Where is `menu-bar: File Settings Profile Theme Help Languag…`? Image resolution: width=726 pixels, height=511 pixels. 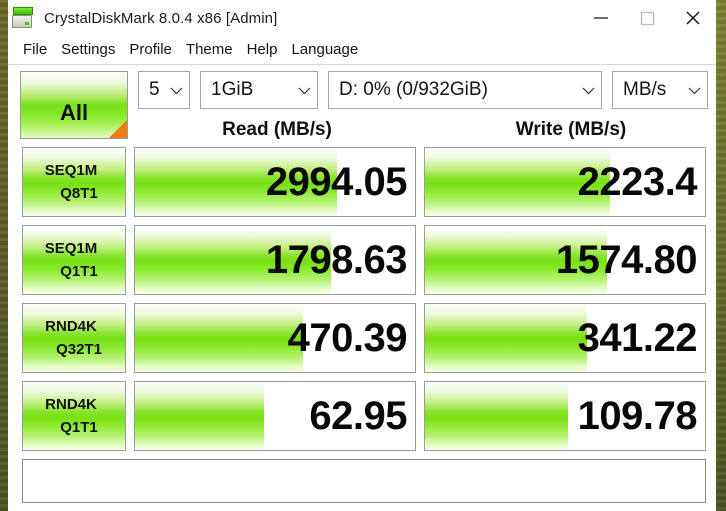
menu-bar: File Settings Profile Theme Help Languag… is located at coordinates (362, 50).